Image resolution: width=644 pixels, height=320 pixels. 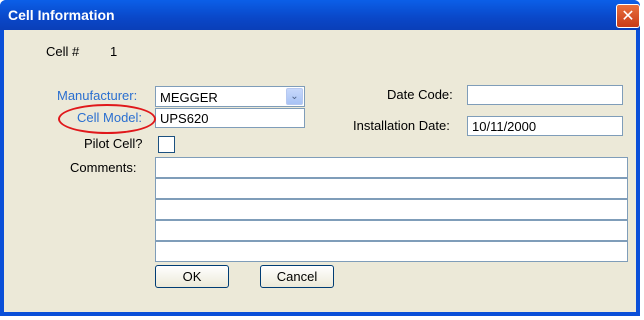 What do you see at coordinates (504, 126) in the screenshot?
I see `installation-date-value: 10/11/2000` at bounding box center [504, 126].